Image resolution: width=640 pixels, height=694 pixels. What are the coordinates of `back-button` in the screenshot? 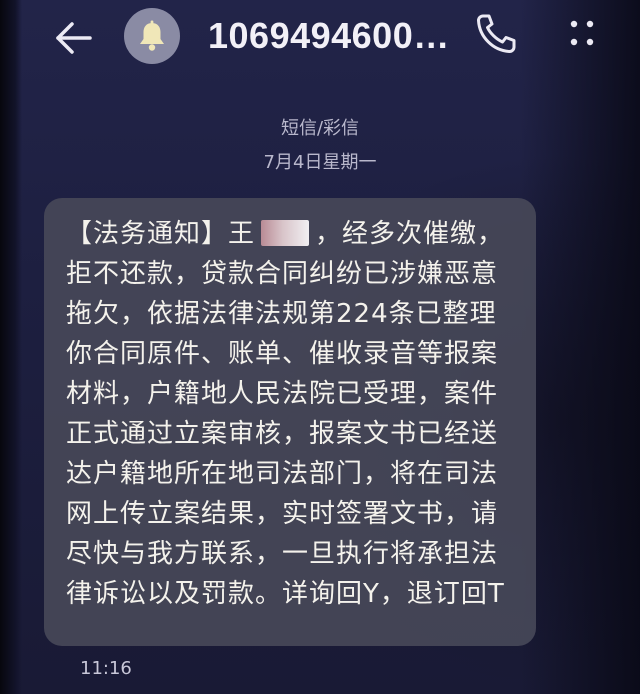 It's located at (74, 38).